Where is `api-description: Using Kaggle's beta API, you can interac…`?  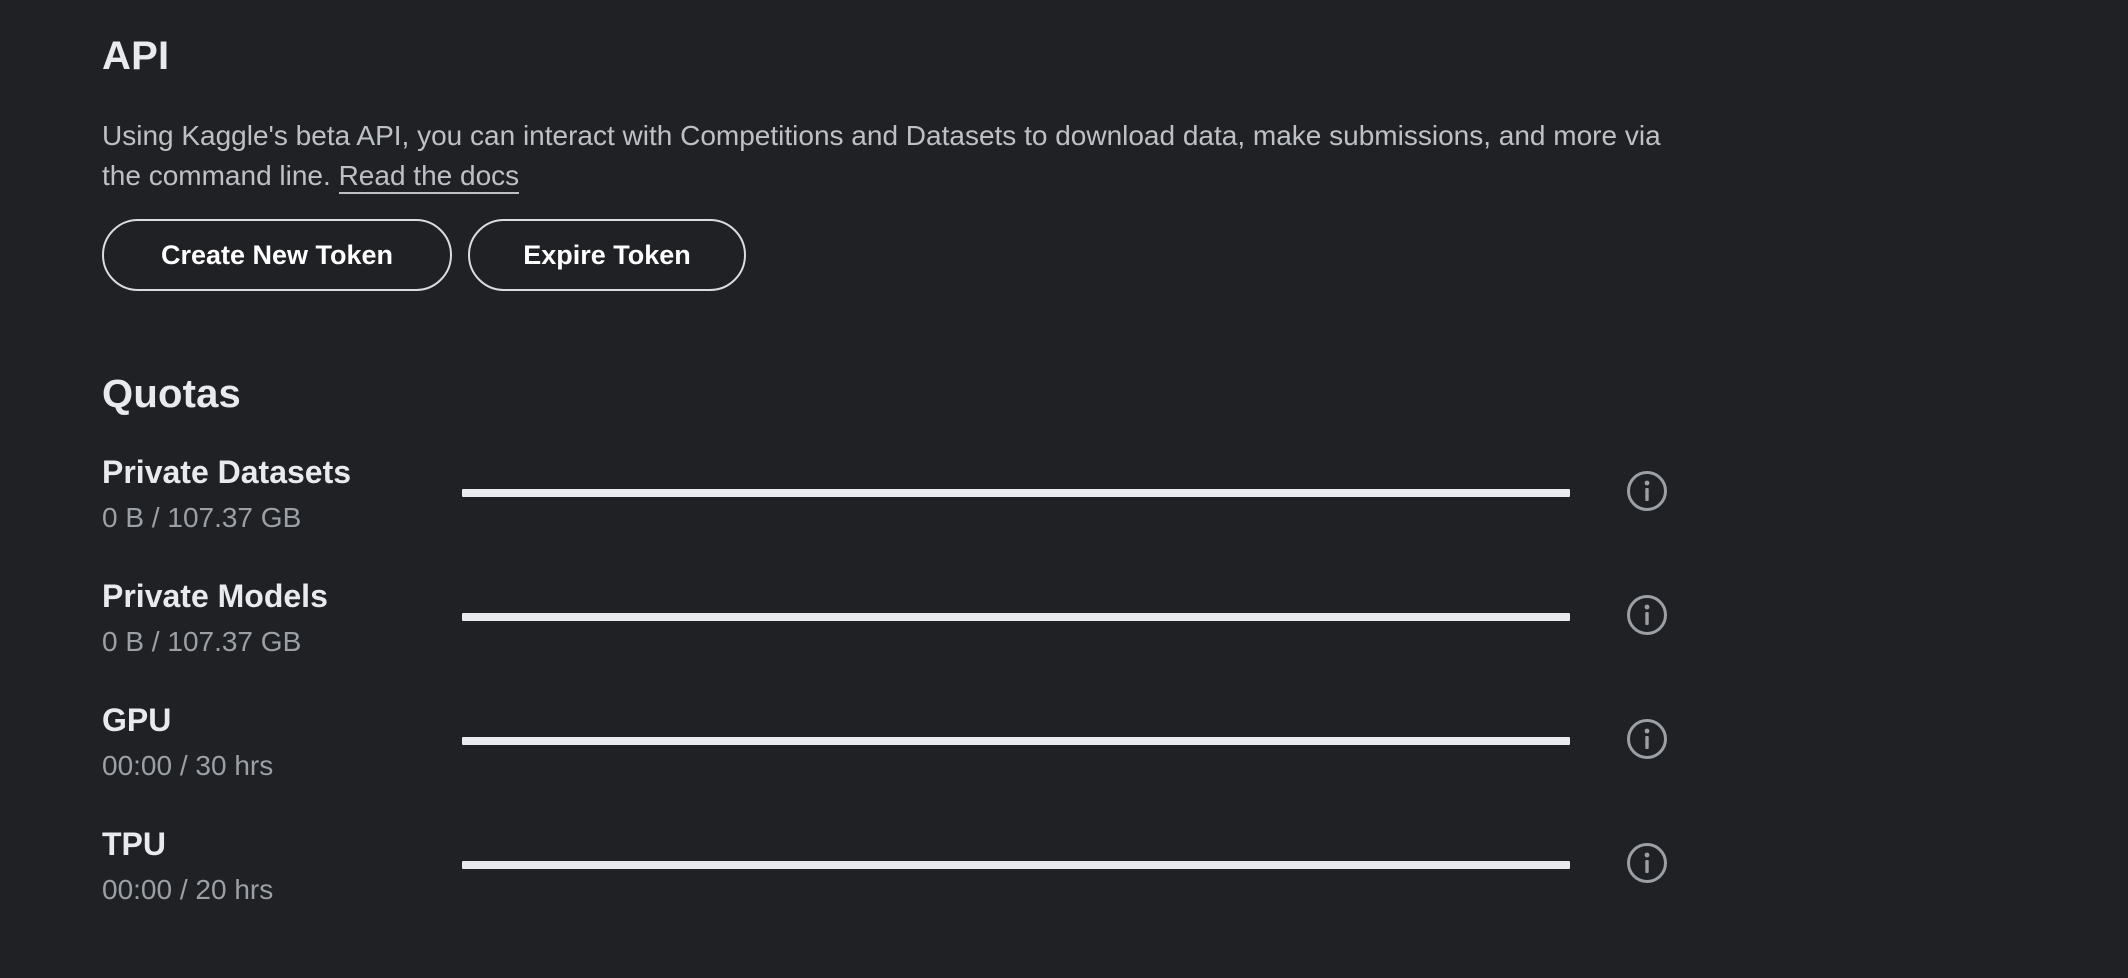
api-description: Using Kaggle's beta API, you can interac… is located at coordinates (902, 156).